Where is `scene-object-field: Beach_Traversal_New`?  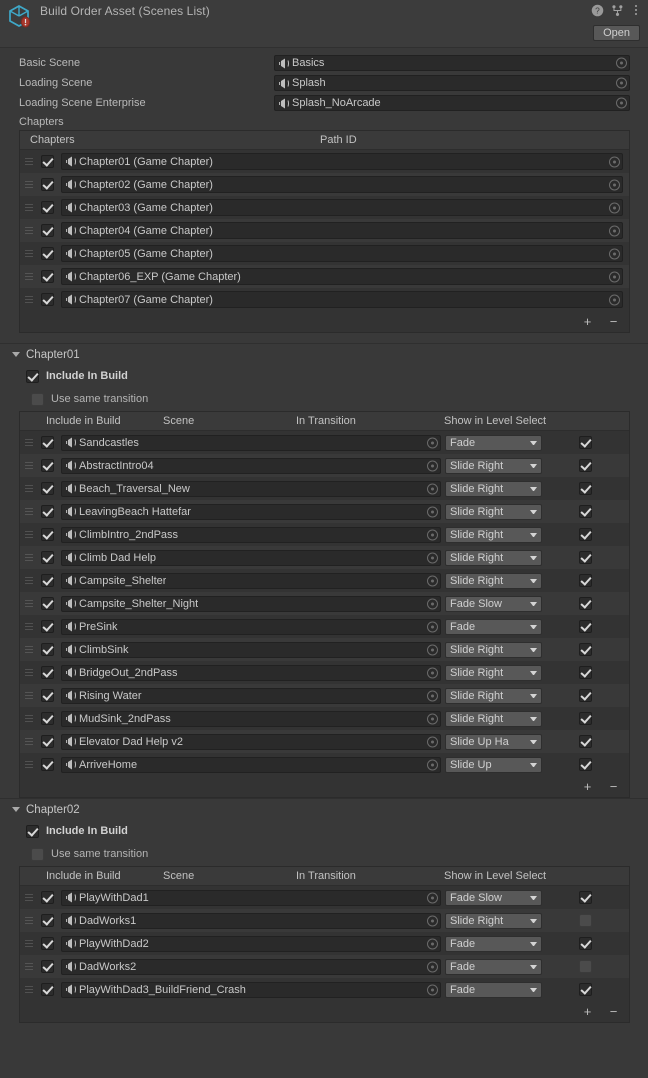
scene-object-field: Beach_Traversal_New is located at coordinates (251, 488).